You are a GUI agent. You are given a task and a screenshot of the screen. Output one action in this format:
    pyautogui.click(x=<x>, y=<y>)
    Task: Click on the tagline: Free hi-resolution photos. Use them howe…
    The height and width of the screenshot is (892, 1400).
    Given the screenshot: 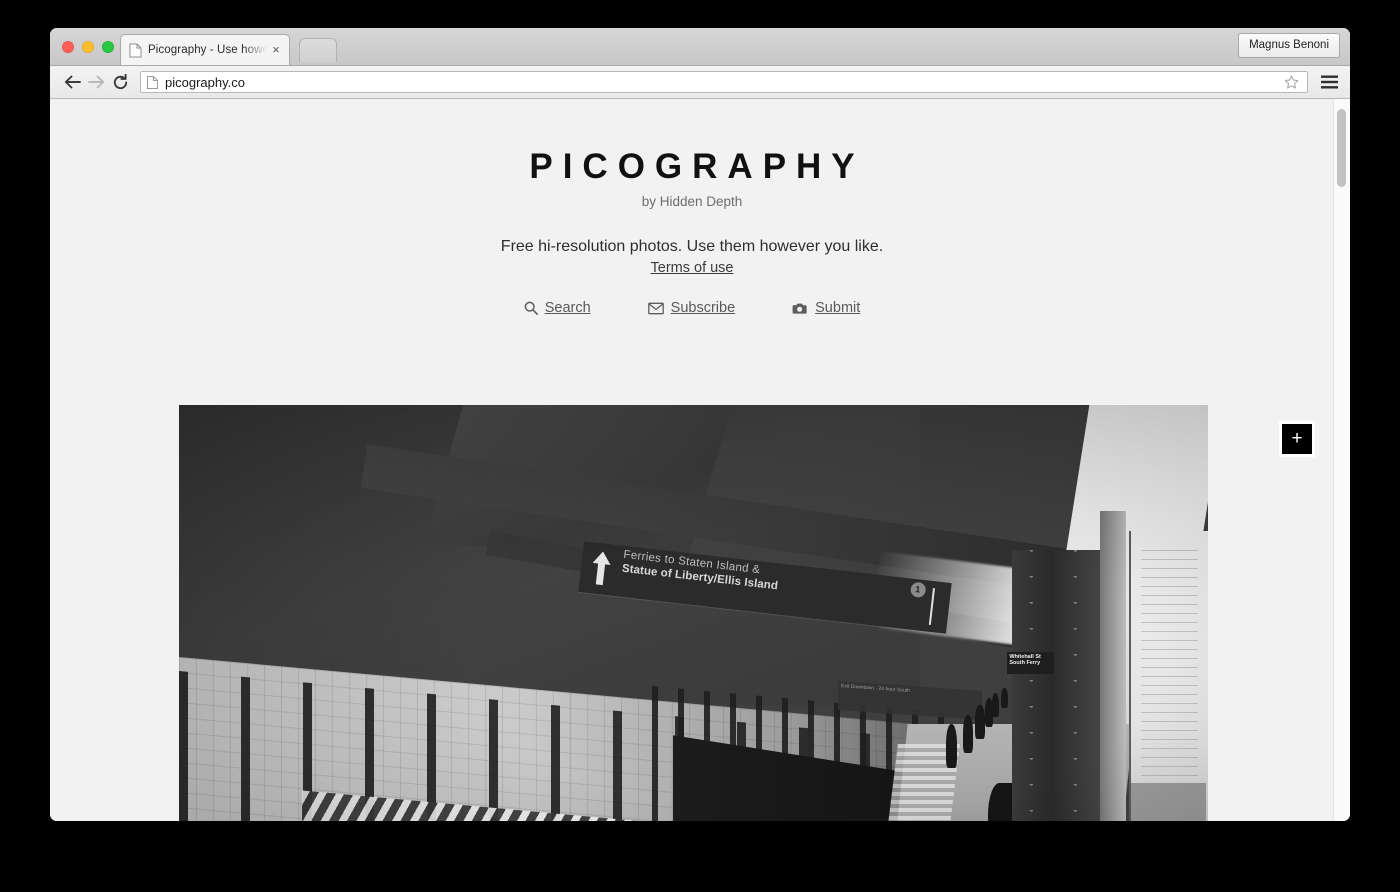 What is the action you would take?
    pyautogui.click(x=692, y=246)
    